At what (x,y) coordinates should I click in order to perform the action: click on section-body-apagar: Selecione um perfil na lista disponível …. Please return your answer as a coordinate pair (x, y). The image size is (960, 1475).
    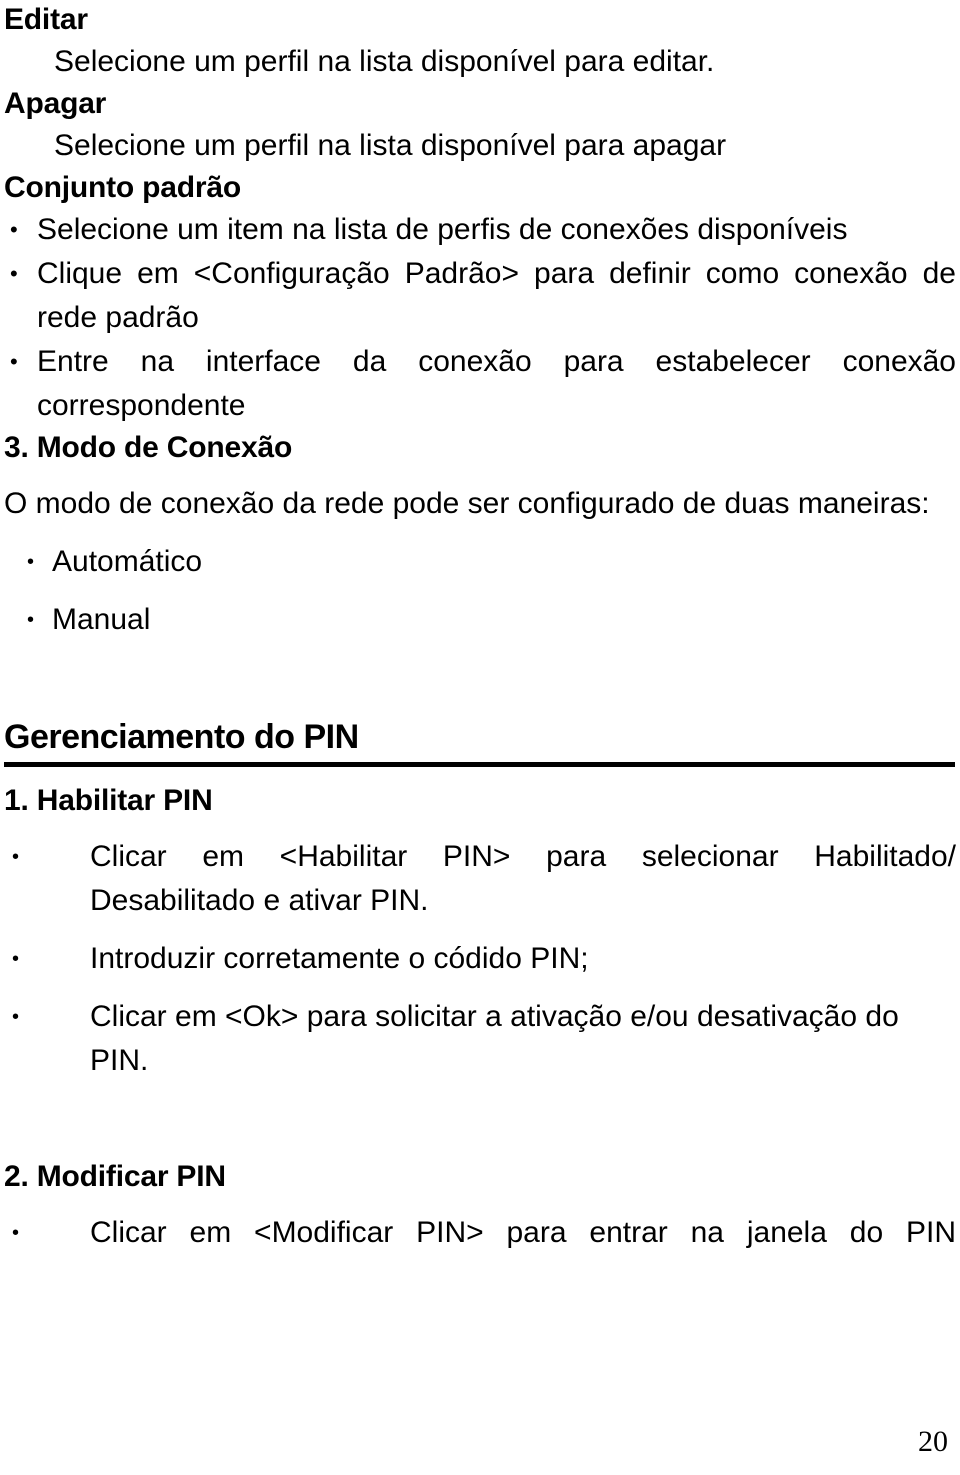
    Looking at the image, I should click on (390, 145).